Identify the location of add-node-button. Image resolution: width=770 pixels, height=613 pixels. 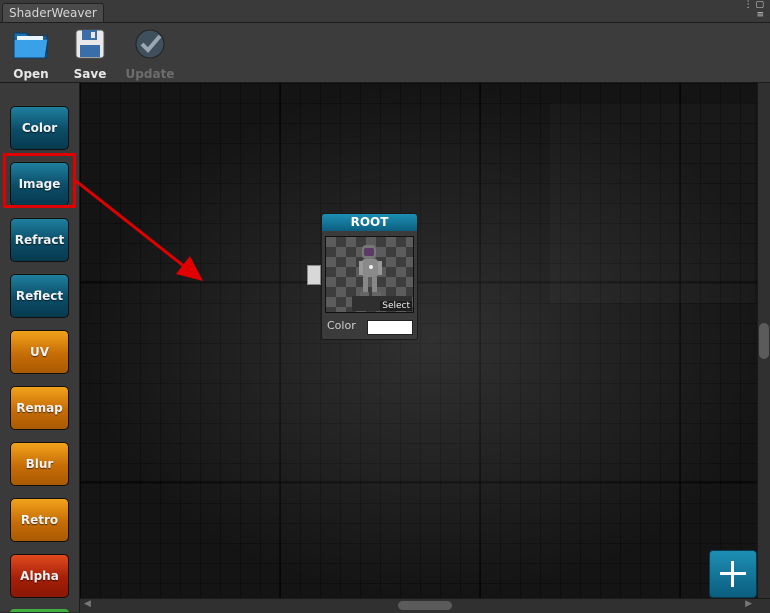
(733, 574).